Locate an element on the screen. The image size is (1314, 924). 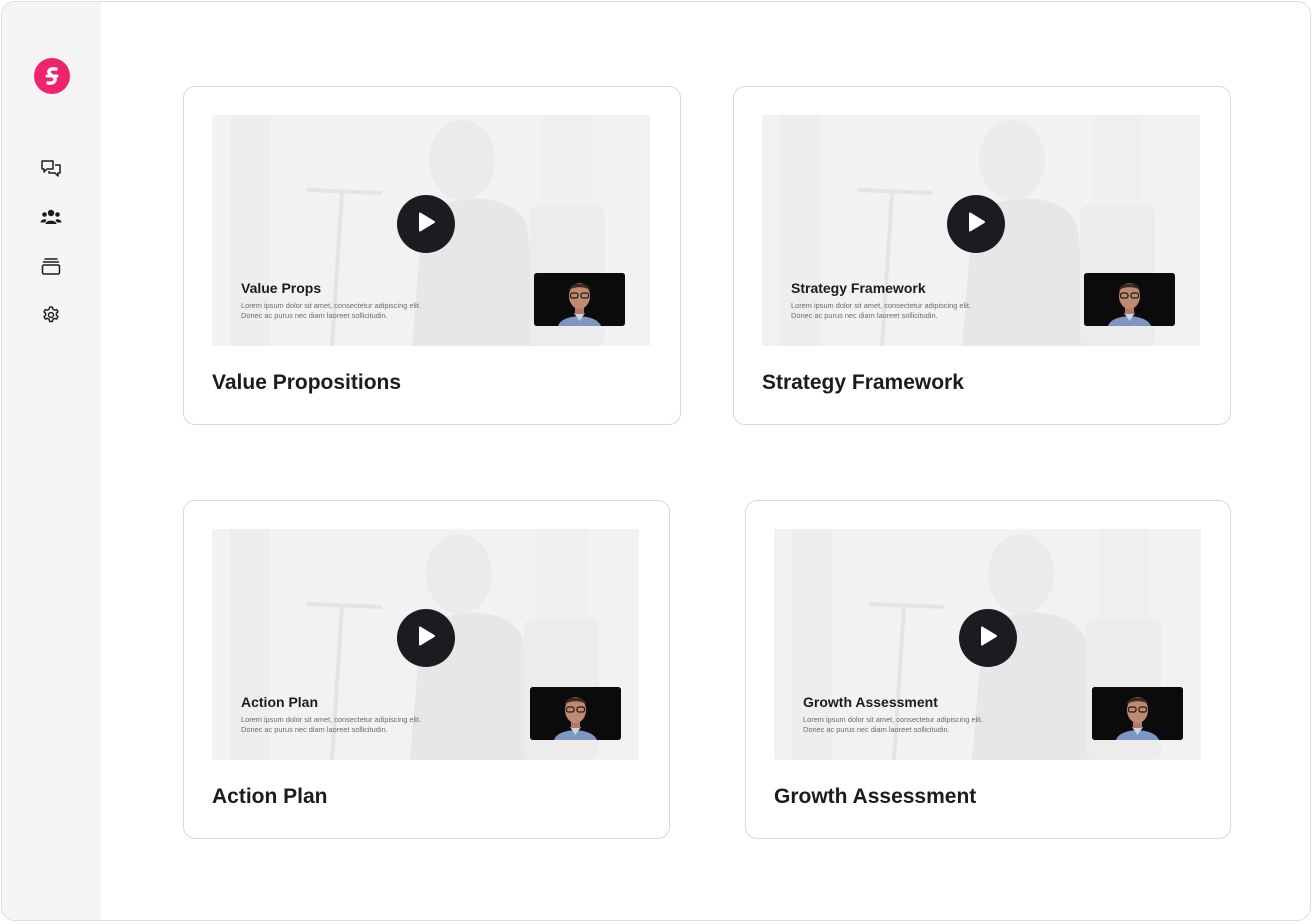
nav-item-library is located at coordinates (51, 268).